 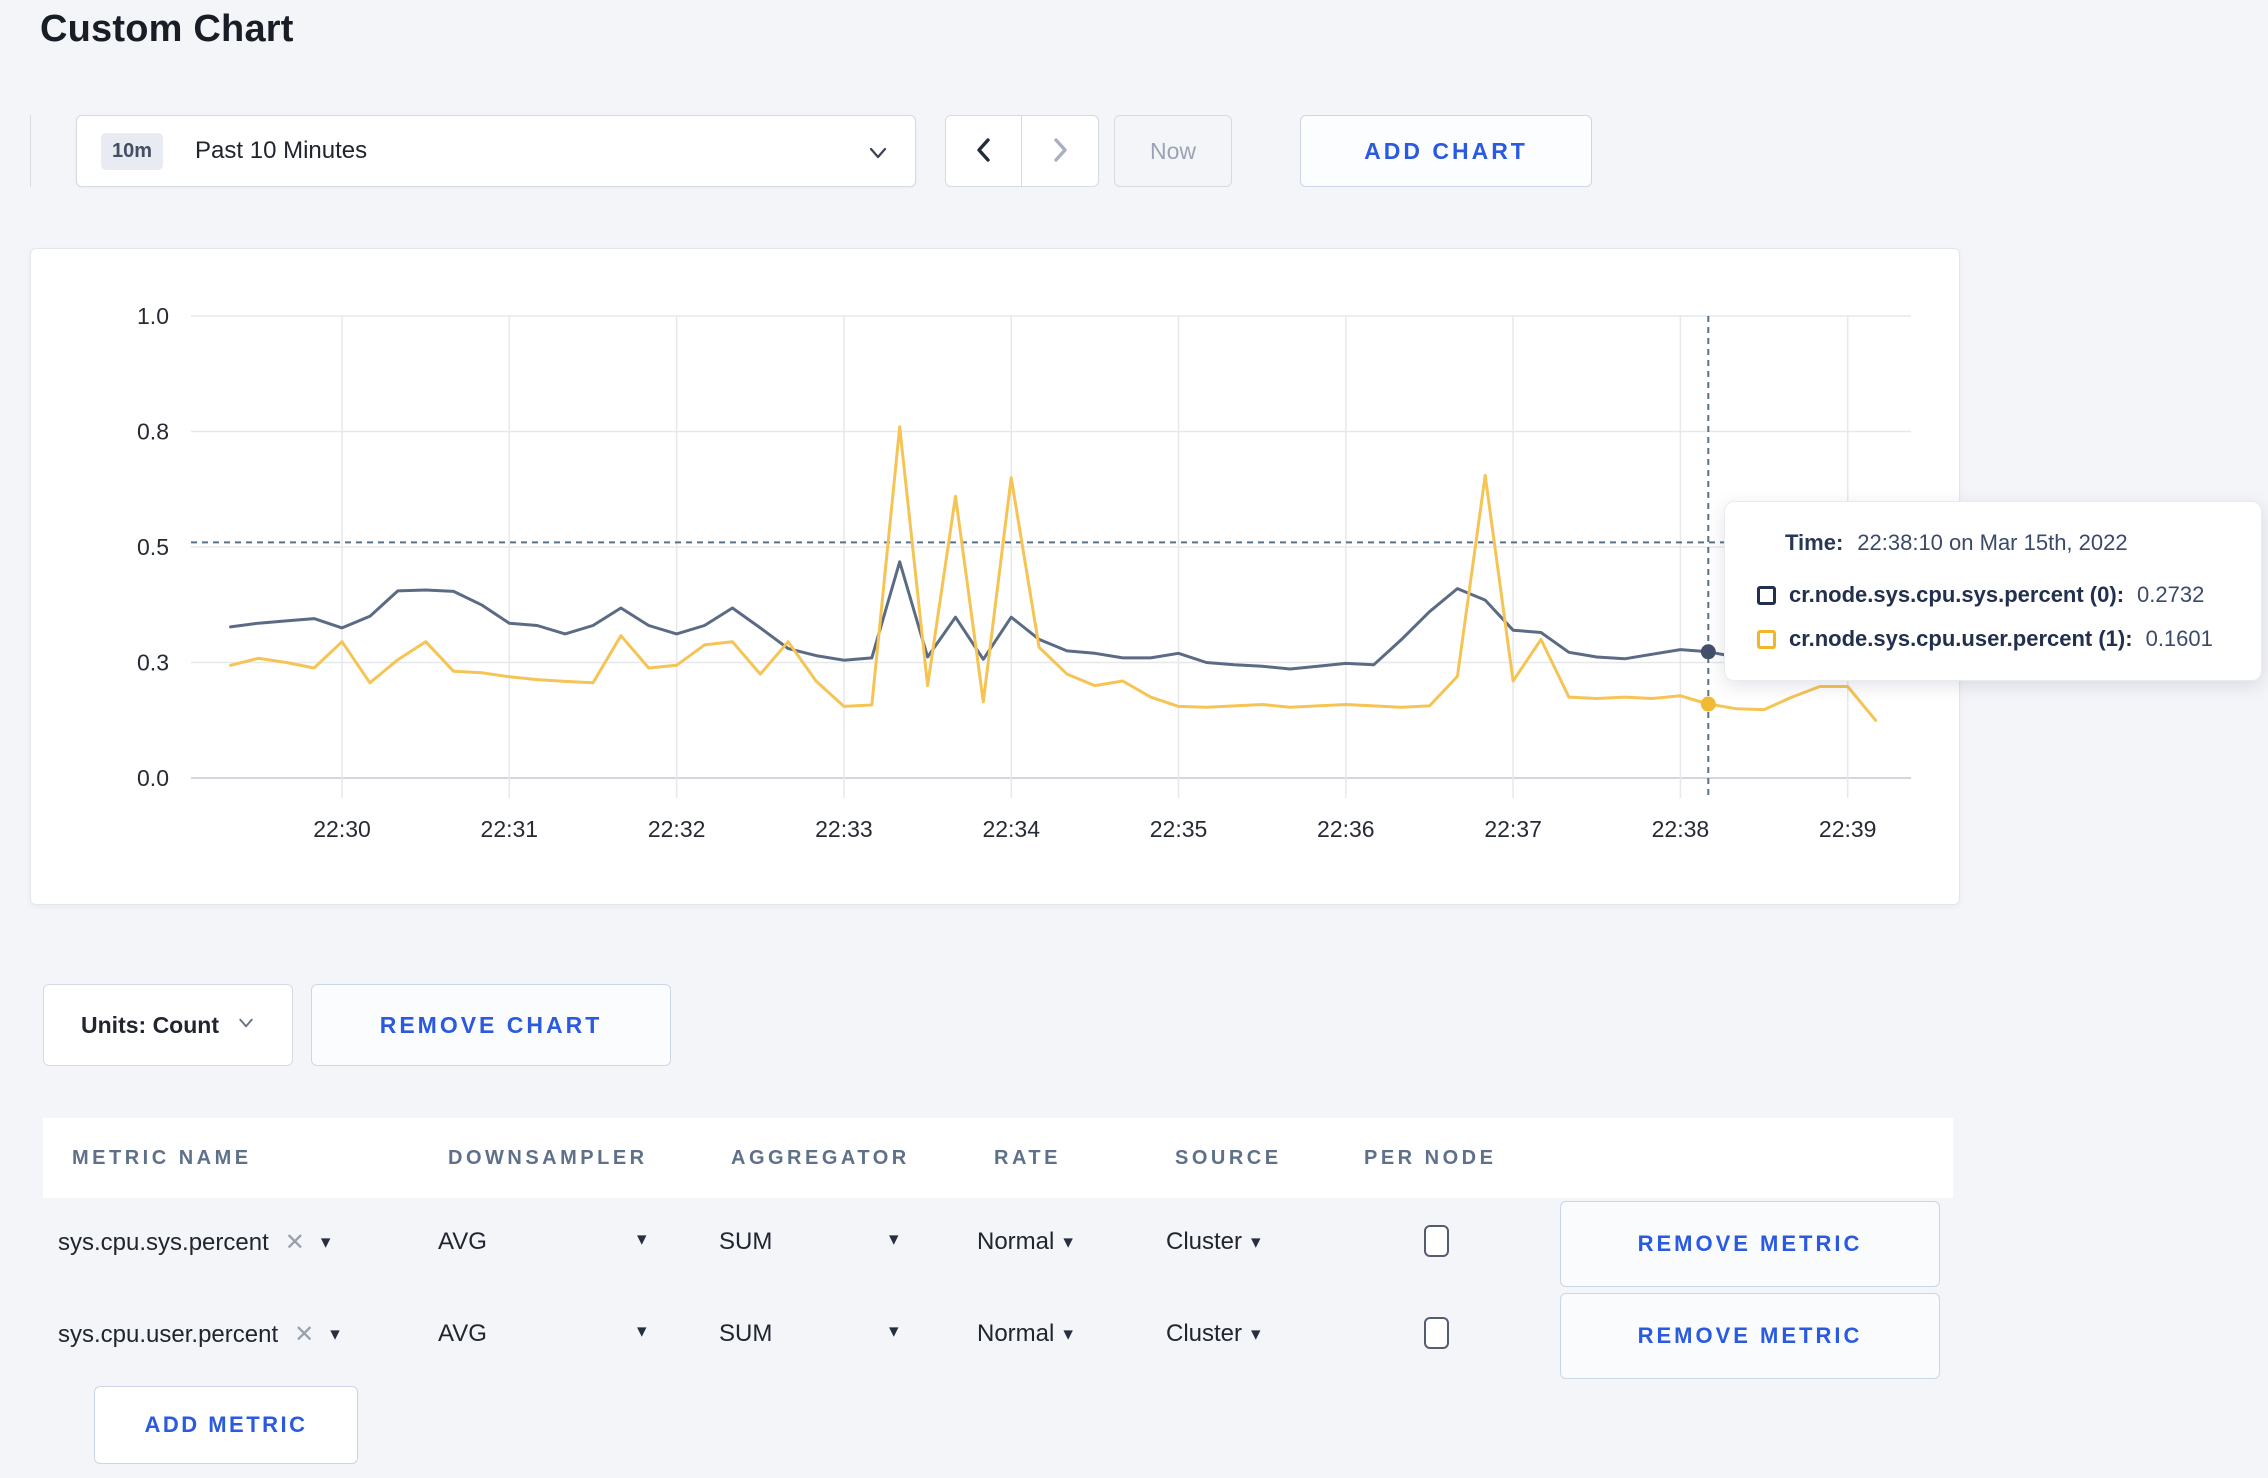 What do you see at coordinates (510, 829) in the screenshot?
I see `svg-text: 22:31` at bounding box center [510, 829].